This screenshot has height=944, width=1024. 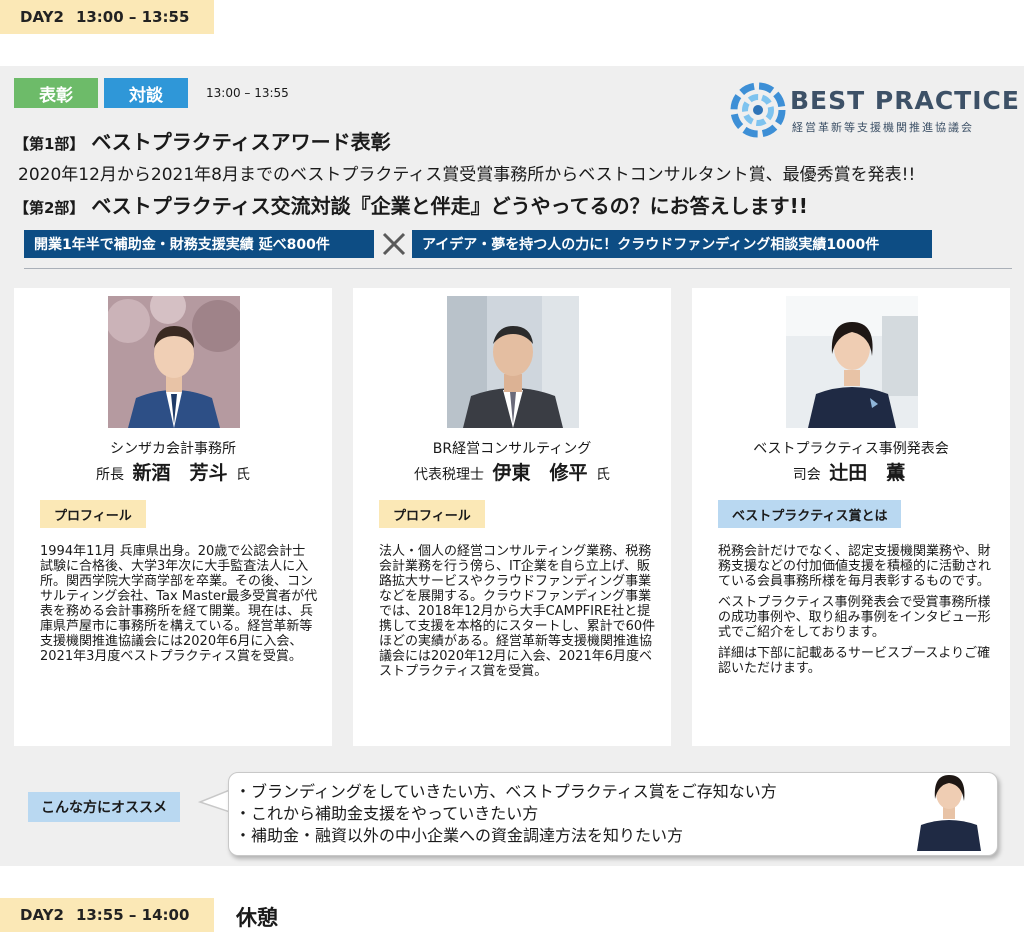 I want to click on award-tag: 表彰, so click(x=56, y=93).